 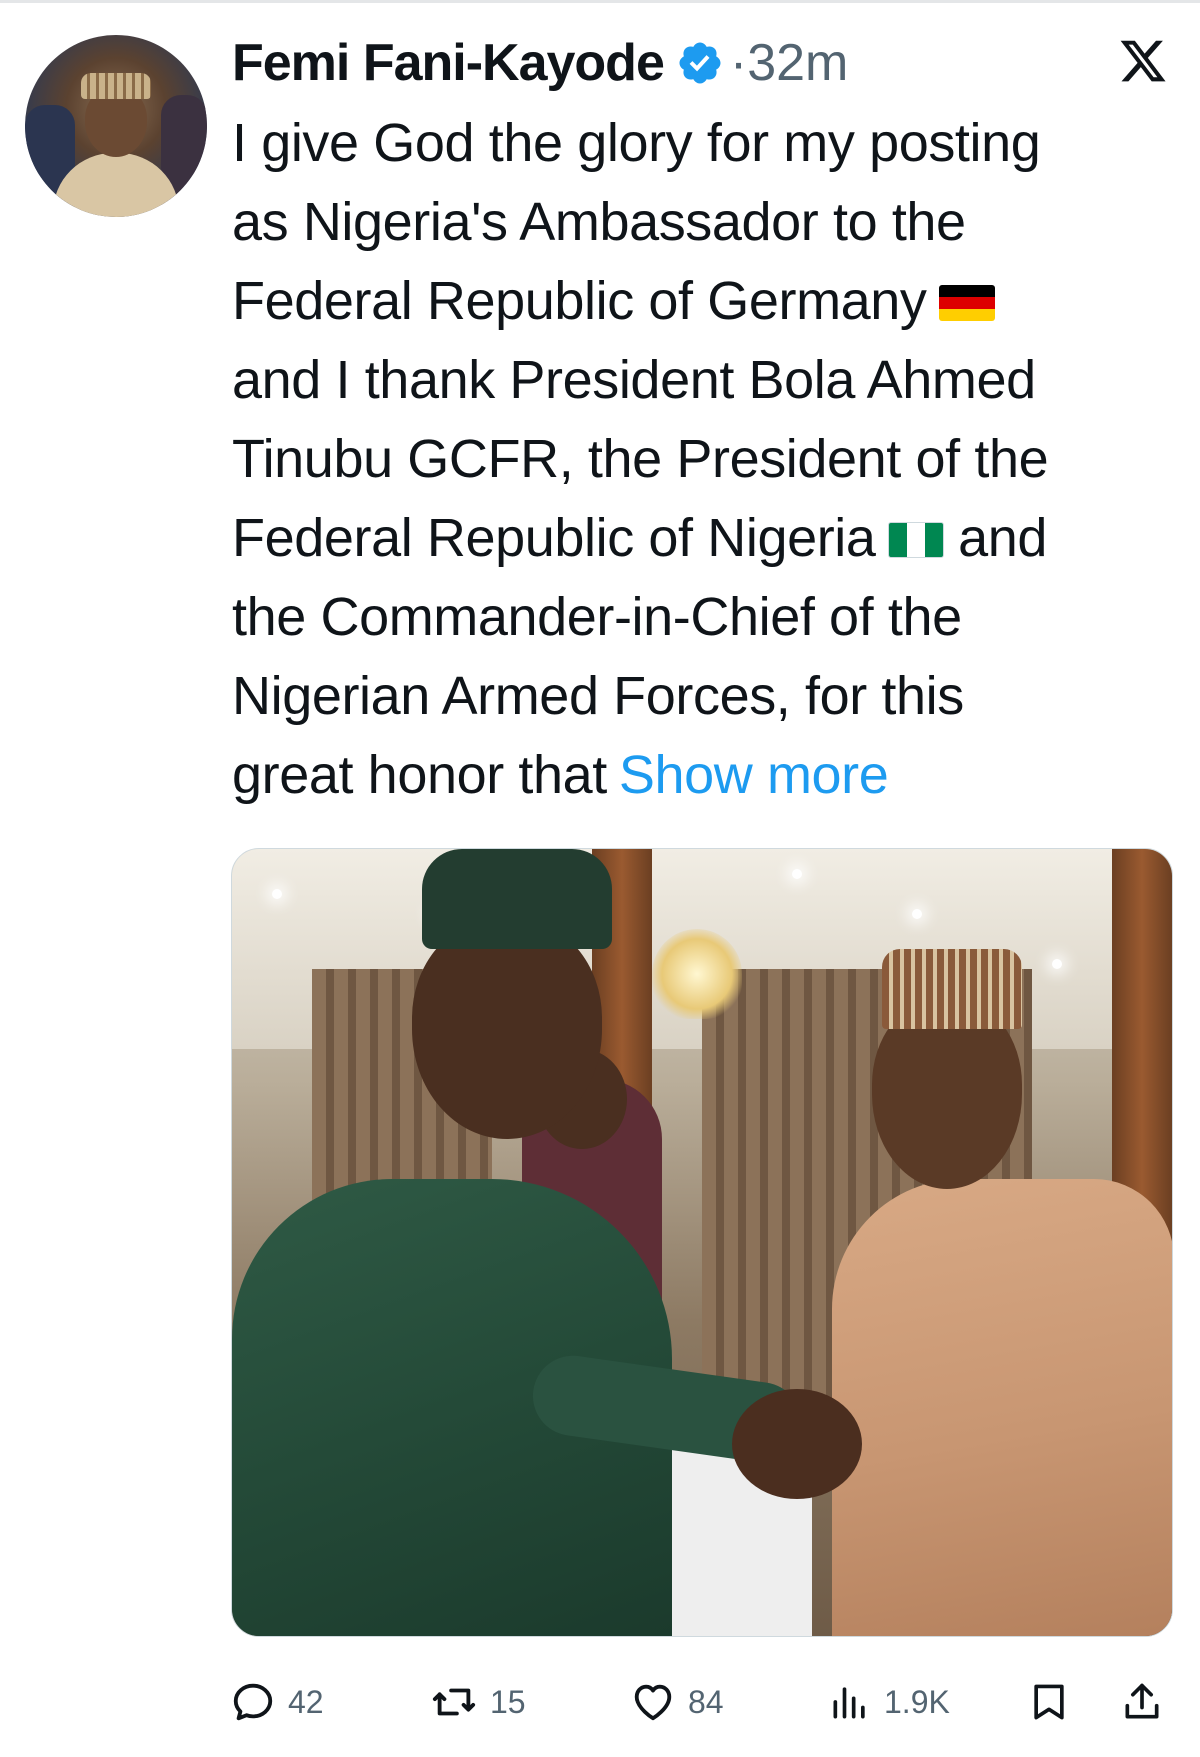 What do you see at coordinates (478, 1702) in the screenshot?
I see `repost-button: 15` at bounding box center [478, 1702].